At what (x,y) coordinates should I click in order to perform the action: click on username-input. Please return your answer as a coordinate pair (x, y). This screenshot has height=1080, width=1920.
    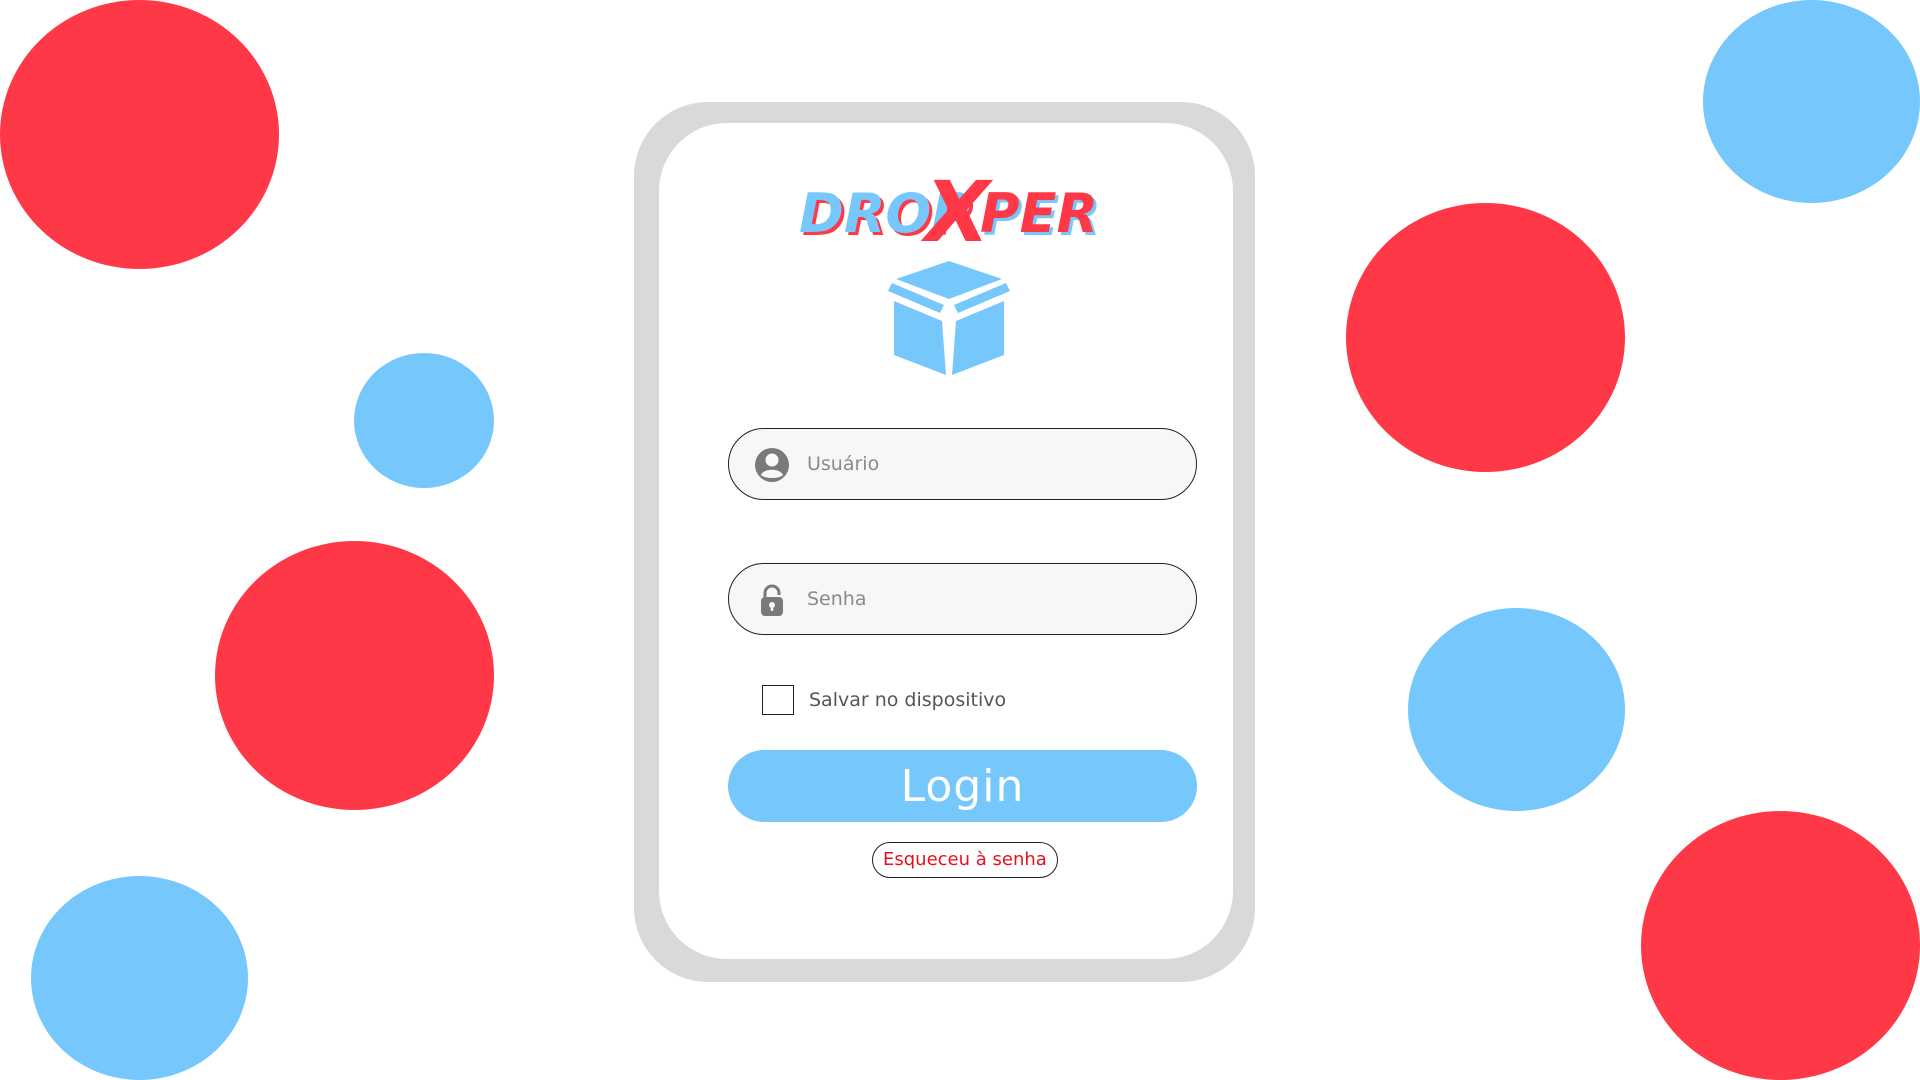
    Looking at the image, I should click on (992, 464).